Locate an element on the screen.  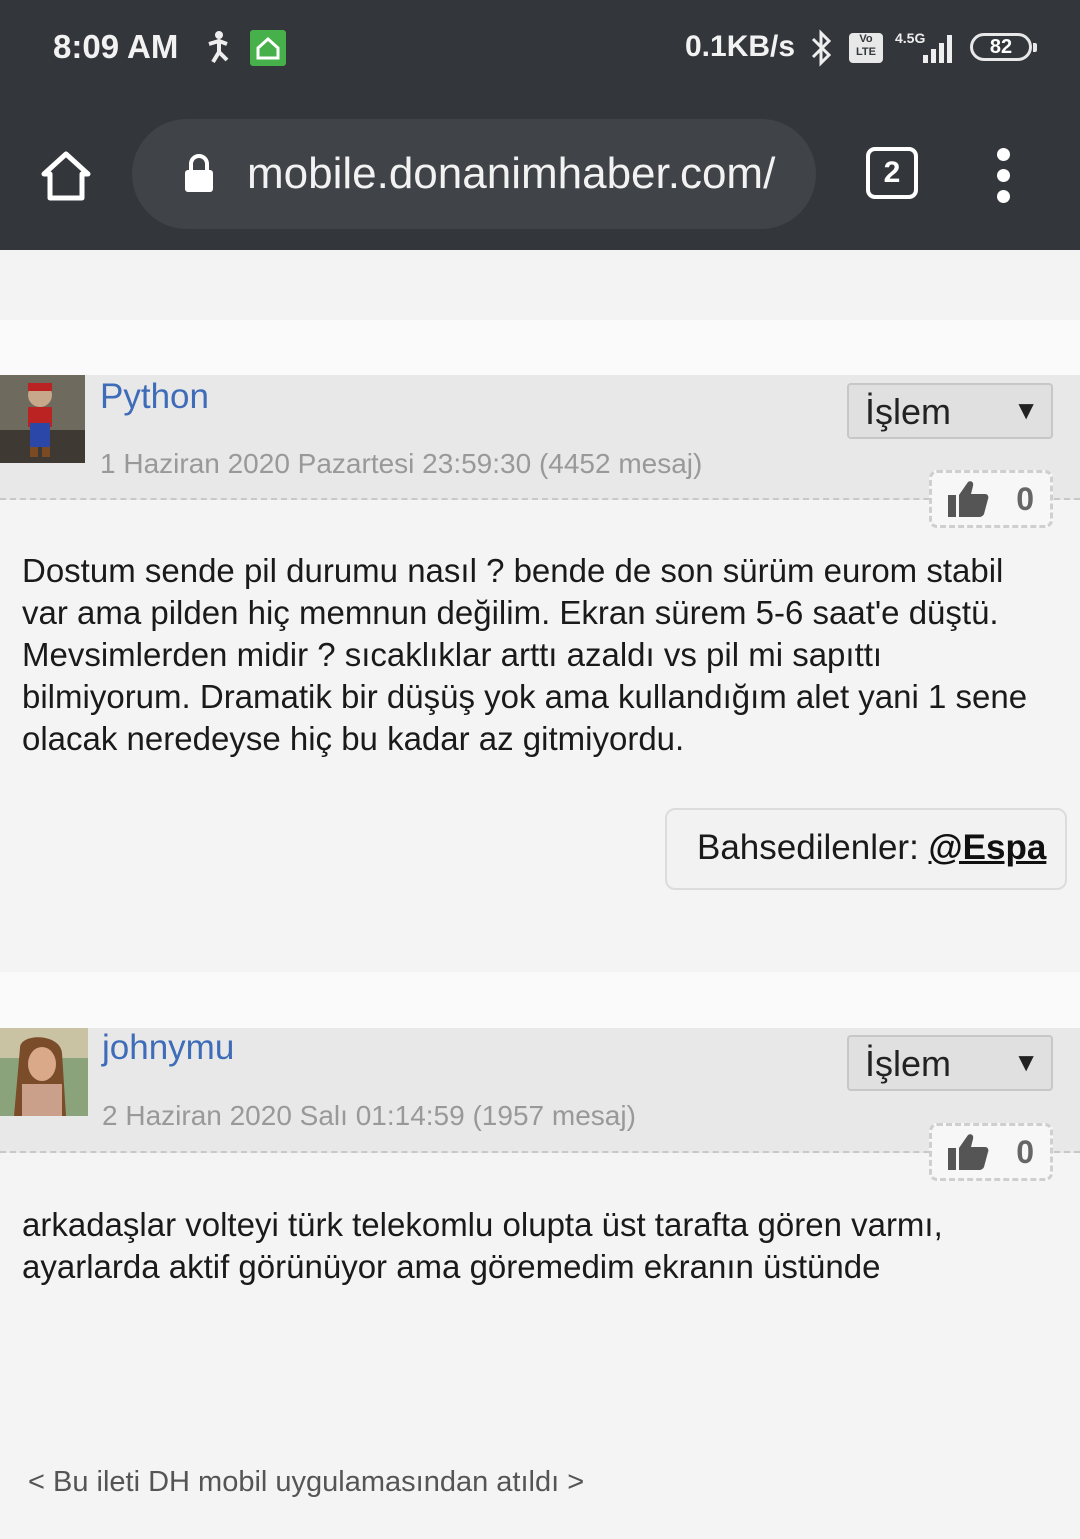
mentions-label: Bahsedilenler: is located at coordinates (813, 847).